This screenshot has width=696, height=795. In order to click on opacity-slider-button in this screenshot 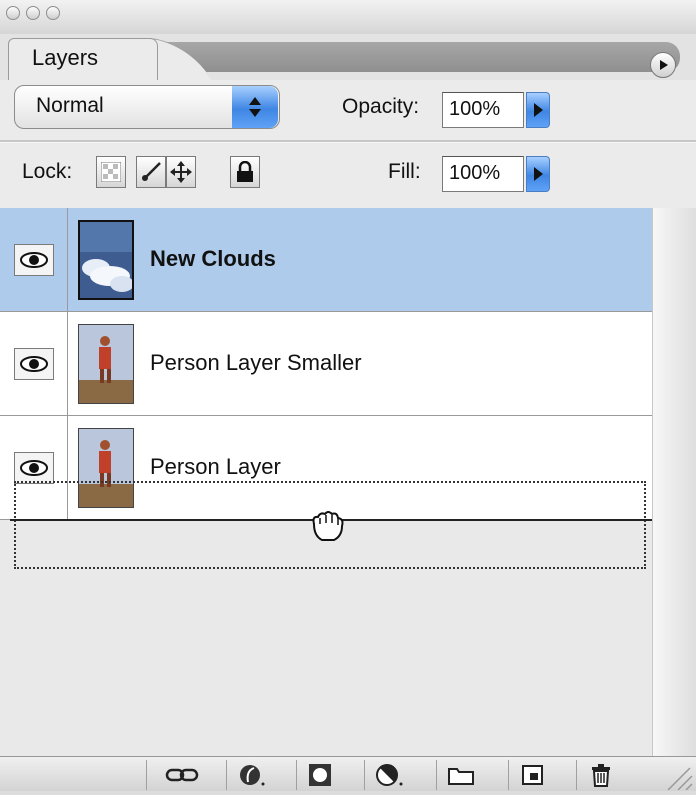, I will do `click(538, 110)`.